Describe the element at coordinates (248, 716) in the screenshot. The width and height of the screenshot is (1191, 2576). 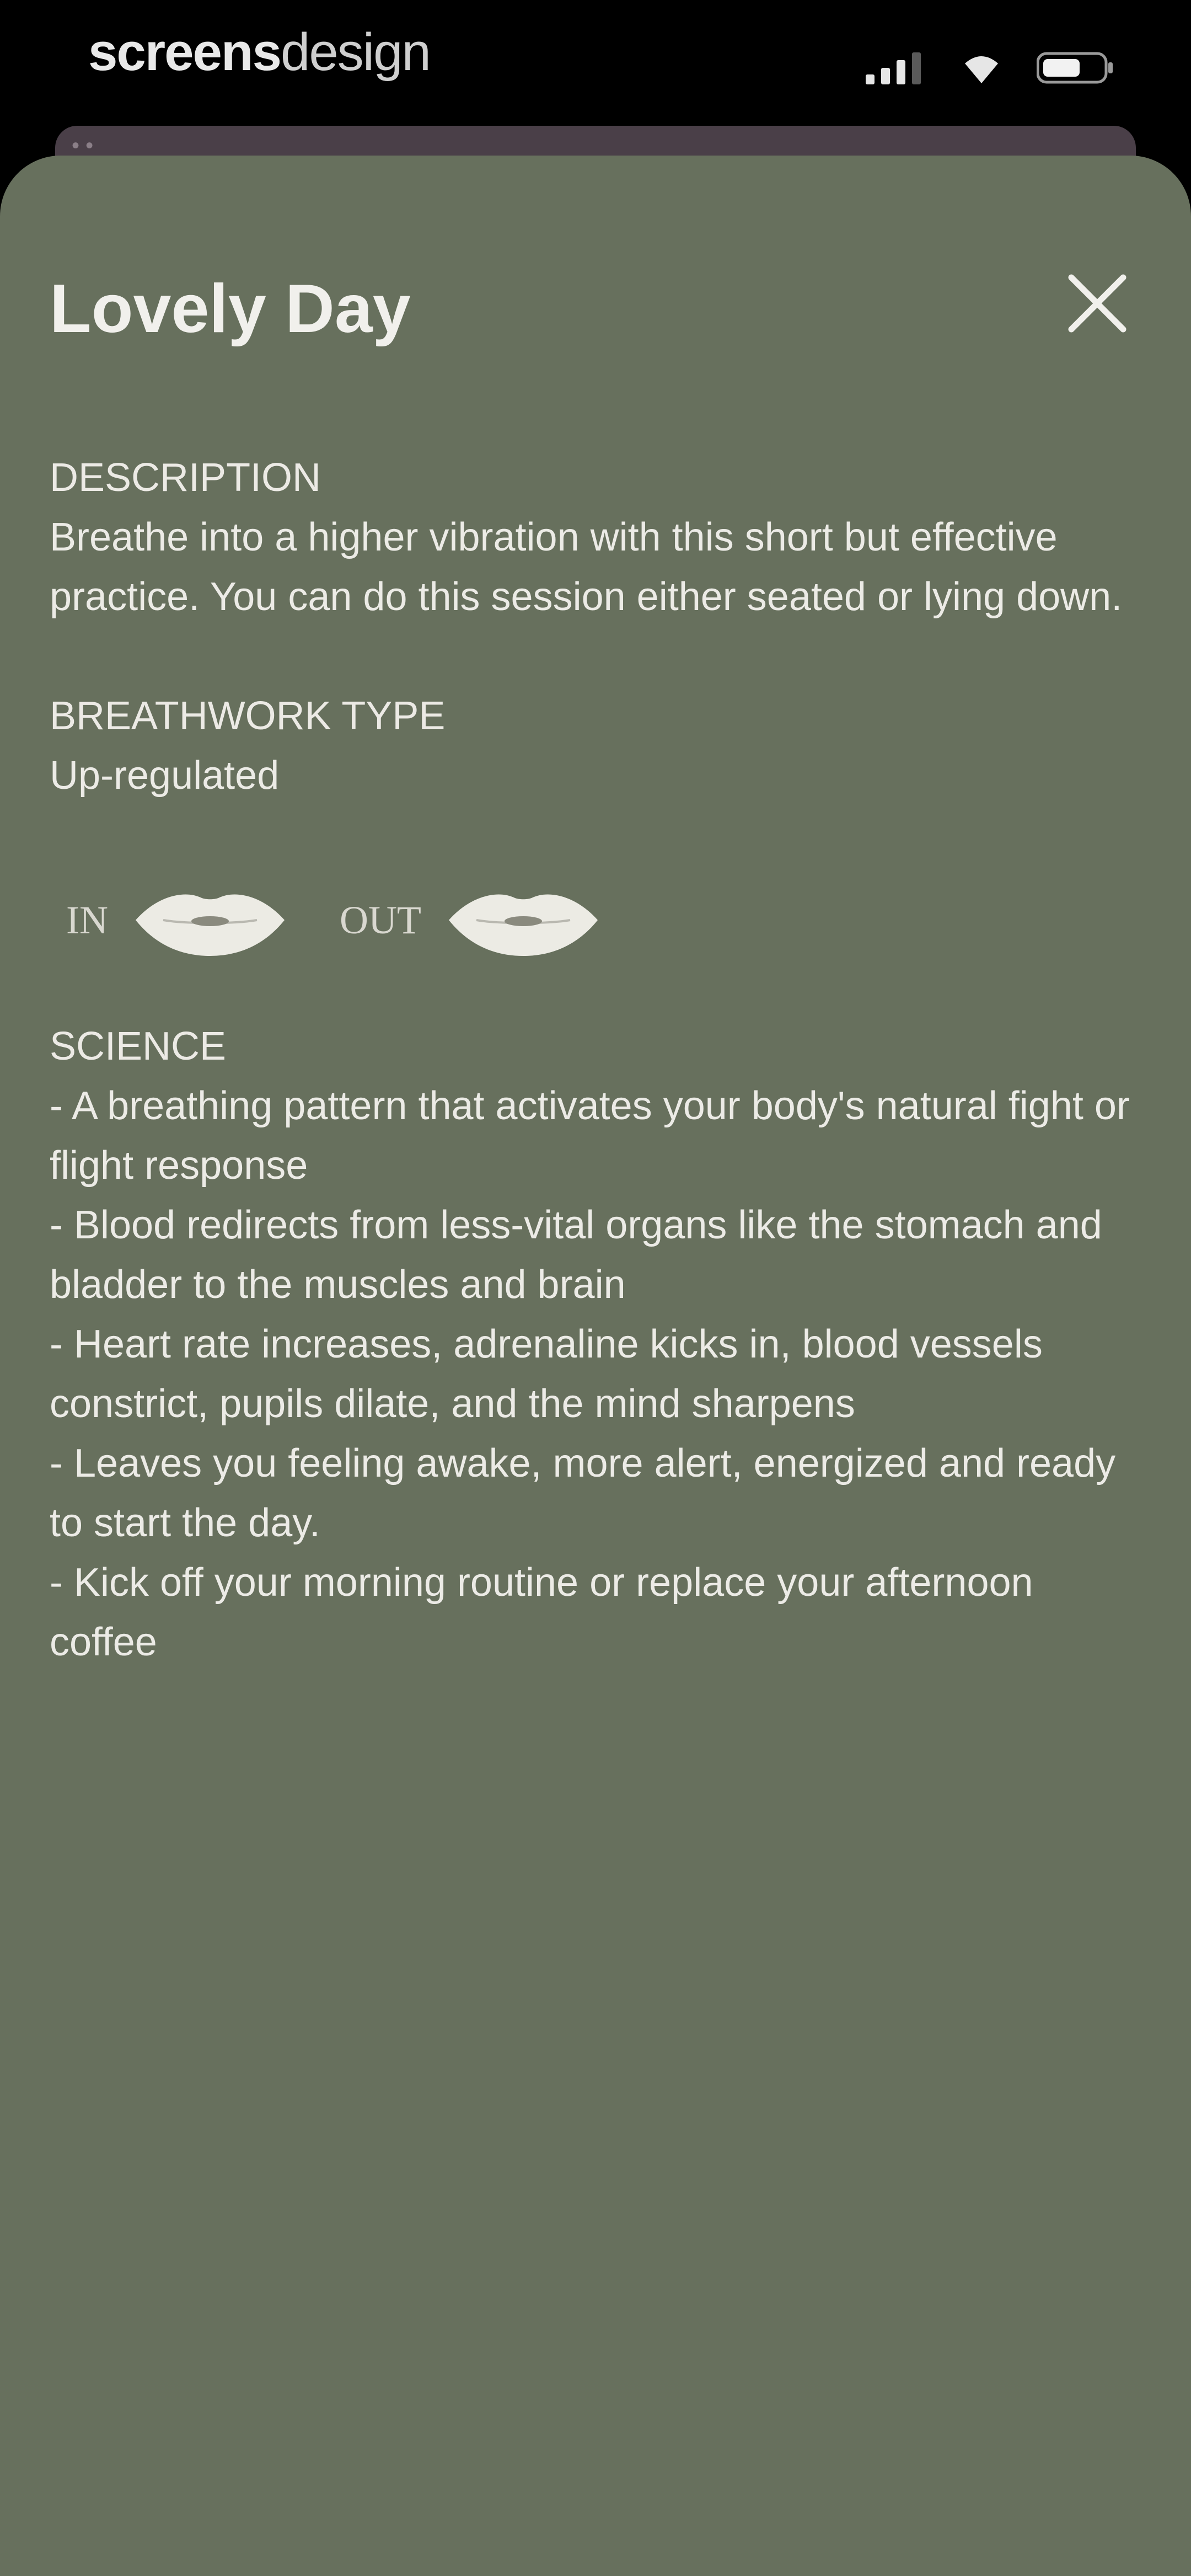
I see `breathwork-type-label: BREATHWORK TYPE` at that location.